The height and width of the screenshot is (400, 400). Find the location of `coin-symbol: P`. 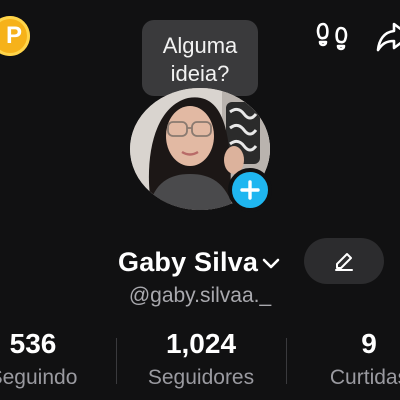

coin-symbol: P is located at coordinates (13, 35).